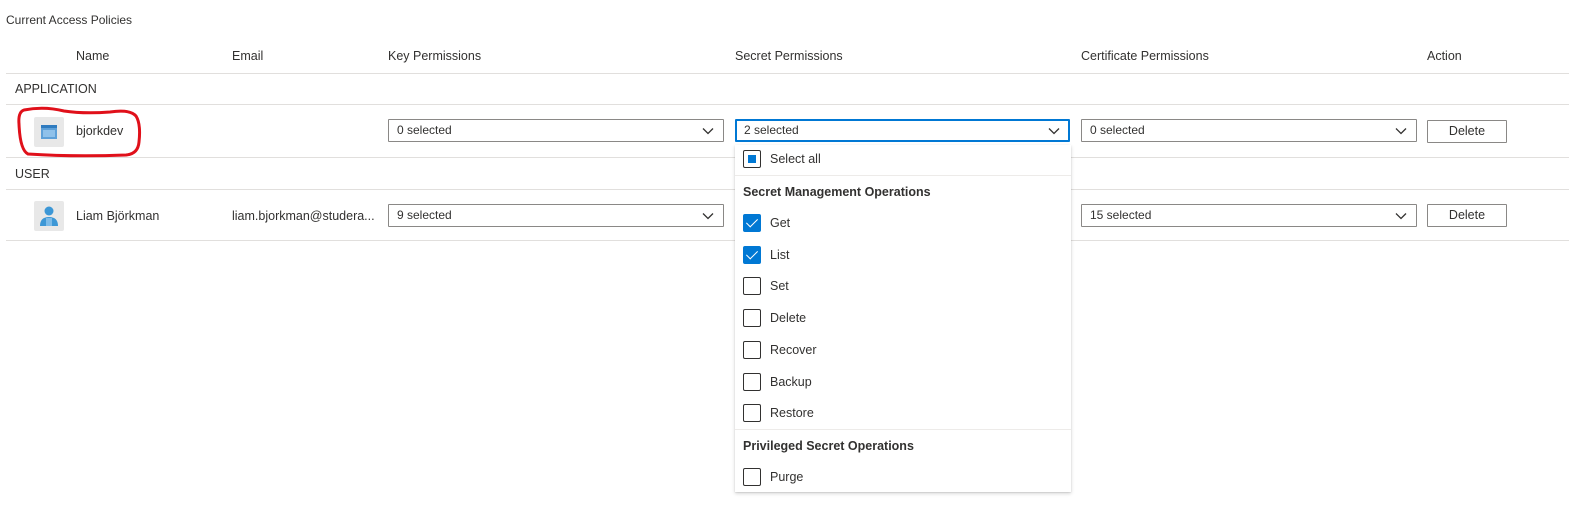 This screenshot has height=512, width=1581. I want to click on column-header-name: Name, so click(93, 56).